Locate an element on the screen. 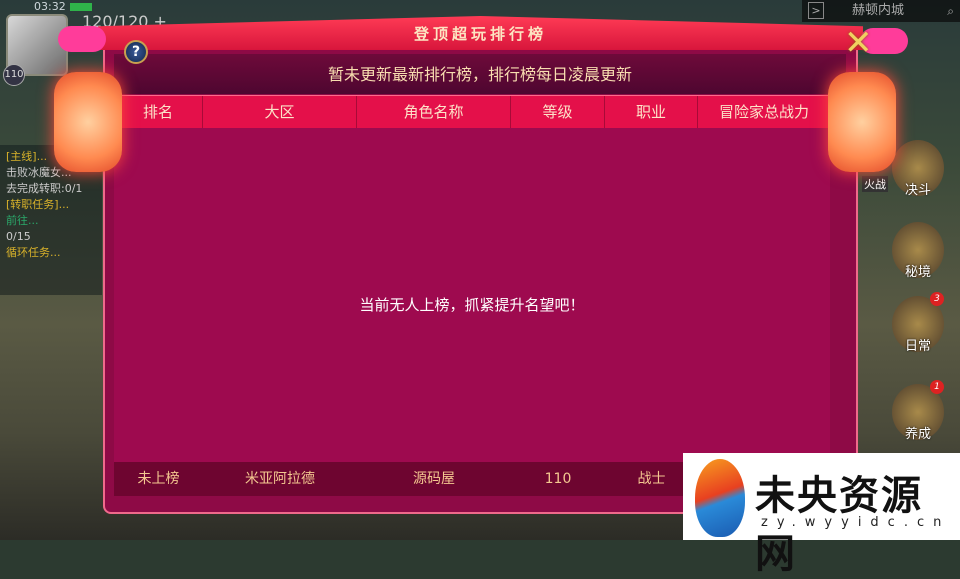  expand-arrow-icon: > is located at coordinates (816, 10).